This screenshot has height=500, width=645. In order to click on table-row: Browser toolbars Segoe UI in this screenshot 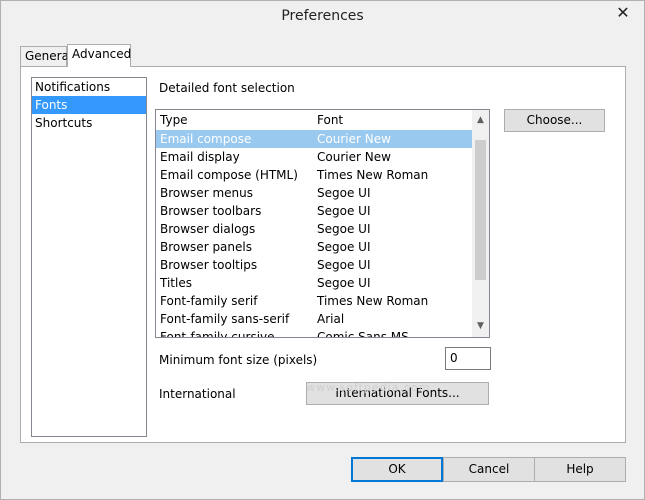, I will do `click(322, 211)`.